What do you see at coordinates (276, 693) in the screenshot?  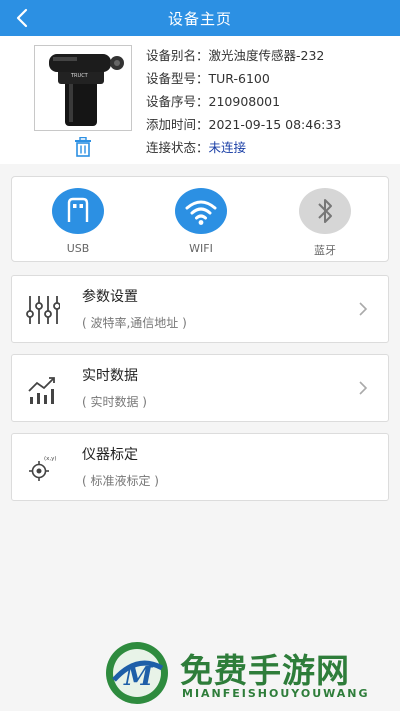 I see `watermark-subtitle: MIANFEISHOUYOUWANG` at bounding box center [276, 693].